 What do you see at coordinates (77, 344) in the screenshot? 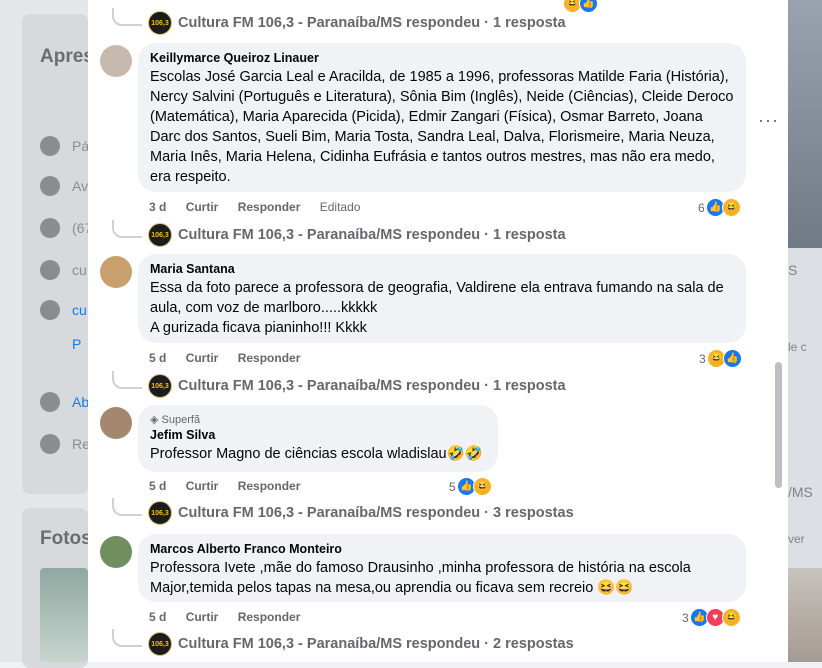
I see `intro-row: P` at bounding box center [77, 344].